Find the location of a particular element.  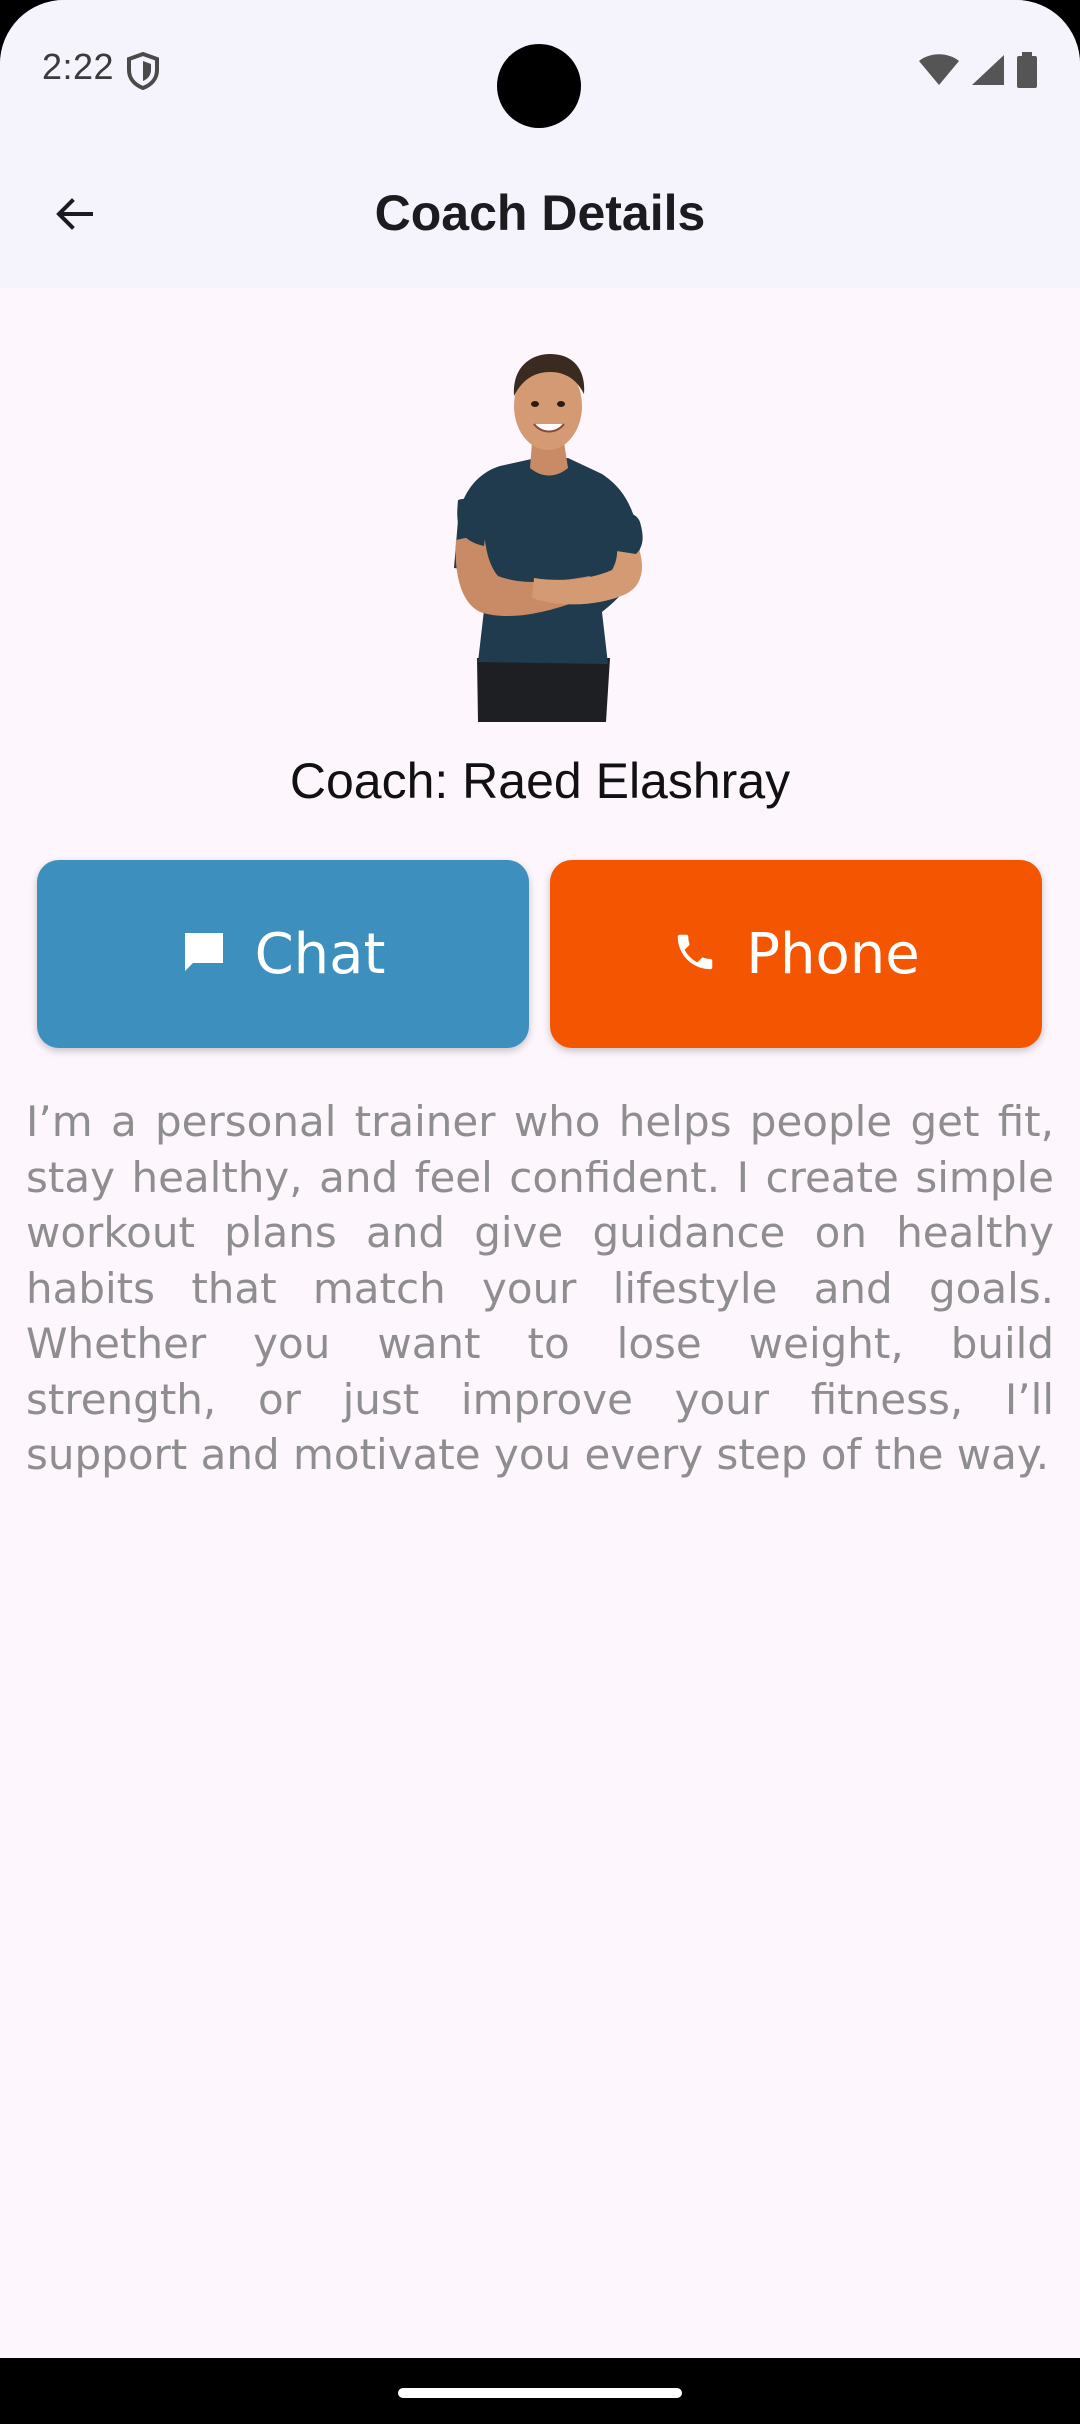

phone-button-label: Phone is located at coordinates (833, 954).